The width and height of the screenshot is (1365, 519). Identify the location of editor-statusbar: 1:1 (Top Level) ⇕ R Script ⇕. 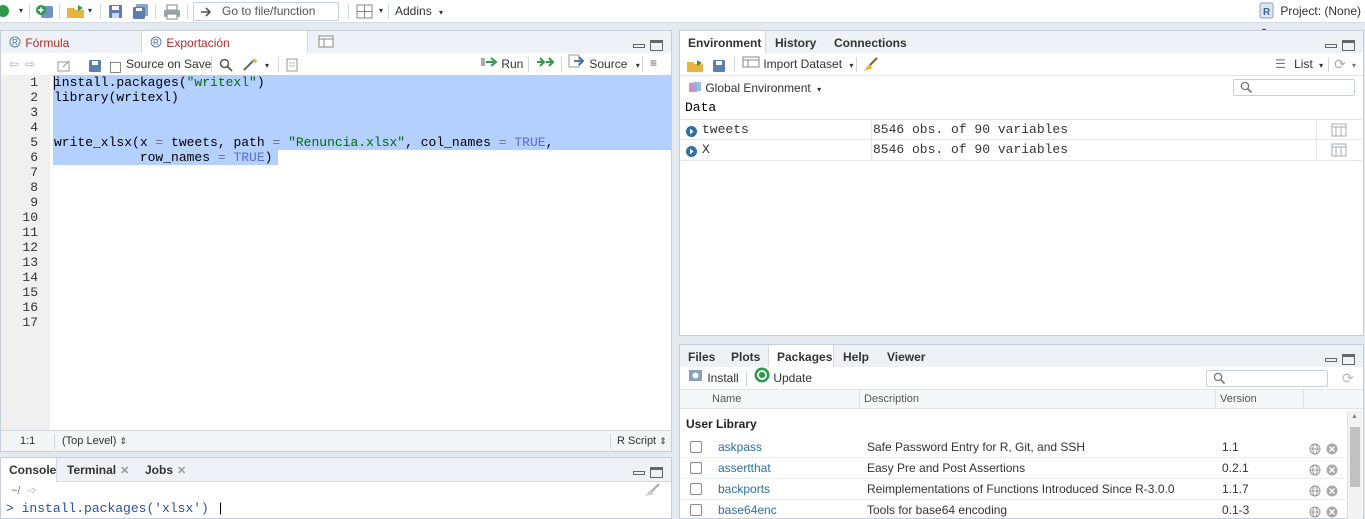
(336, 440).